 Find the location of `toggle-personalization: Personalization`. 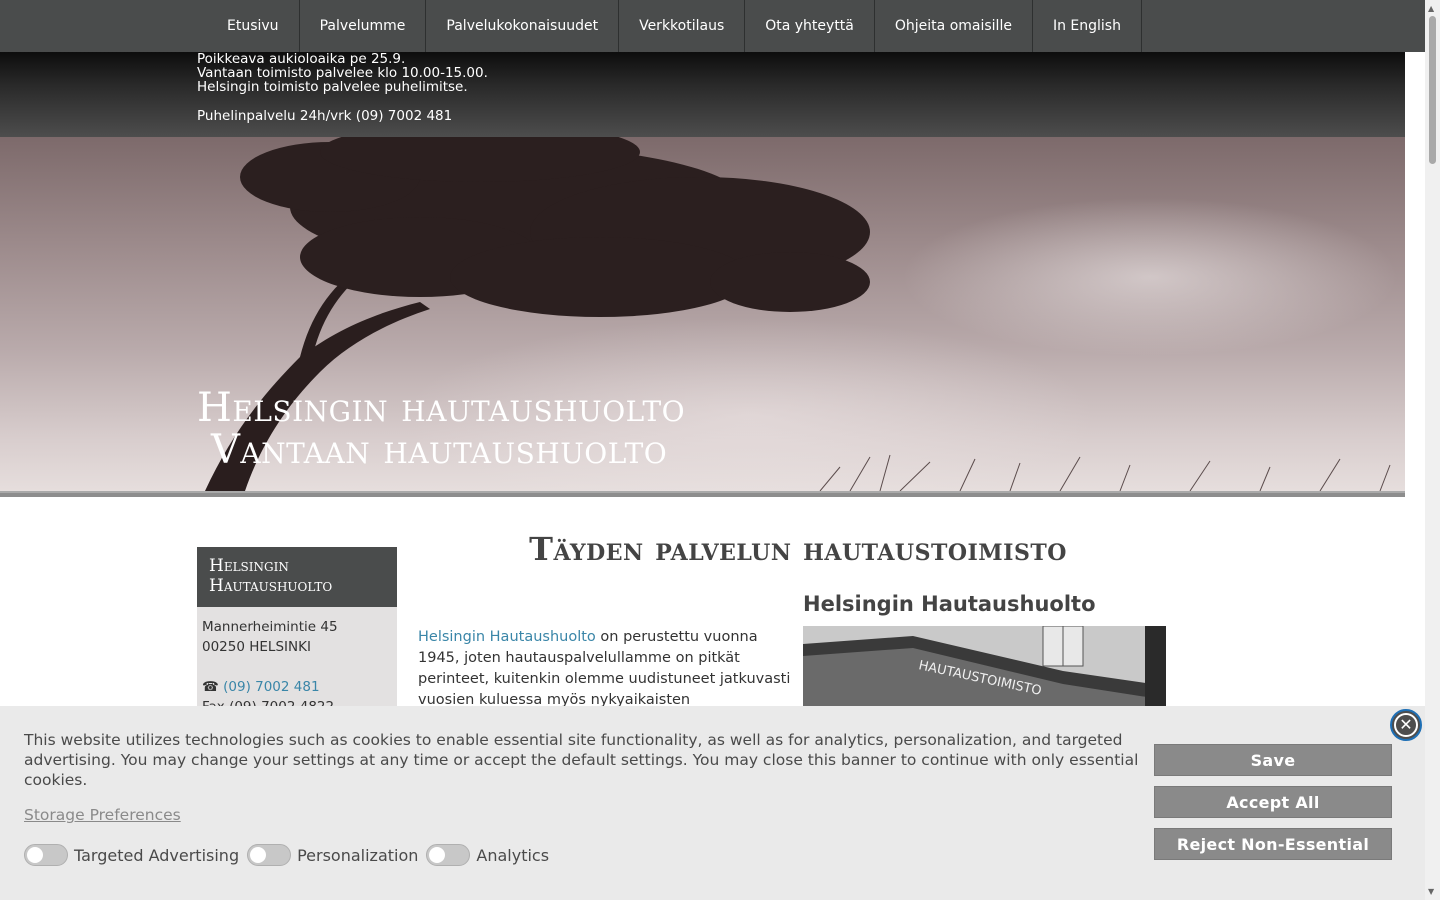

toggle-personalization: Personalization is located at coordinates (332, 855).